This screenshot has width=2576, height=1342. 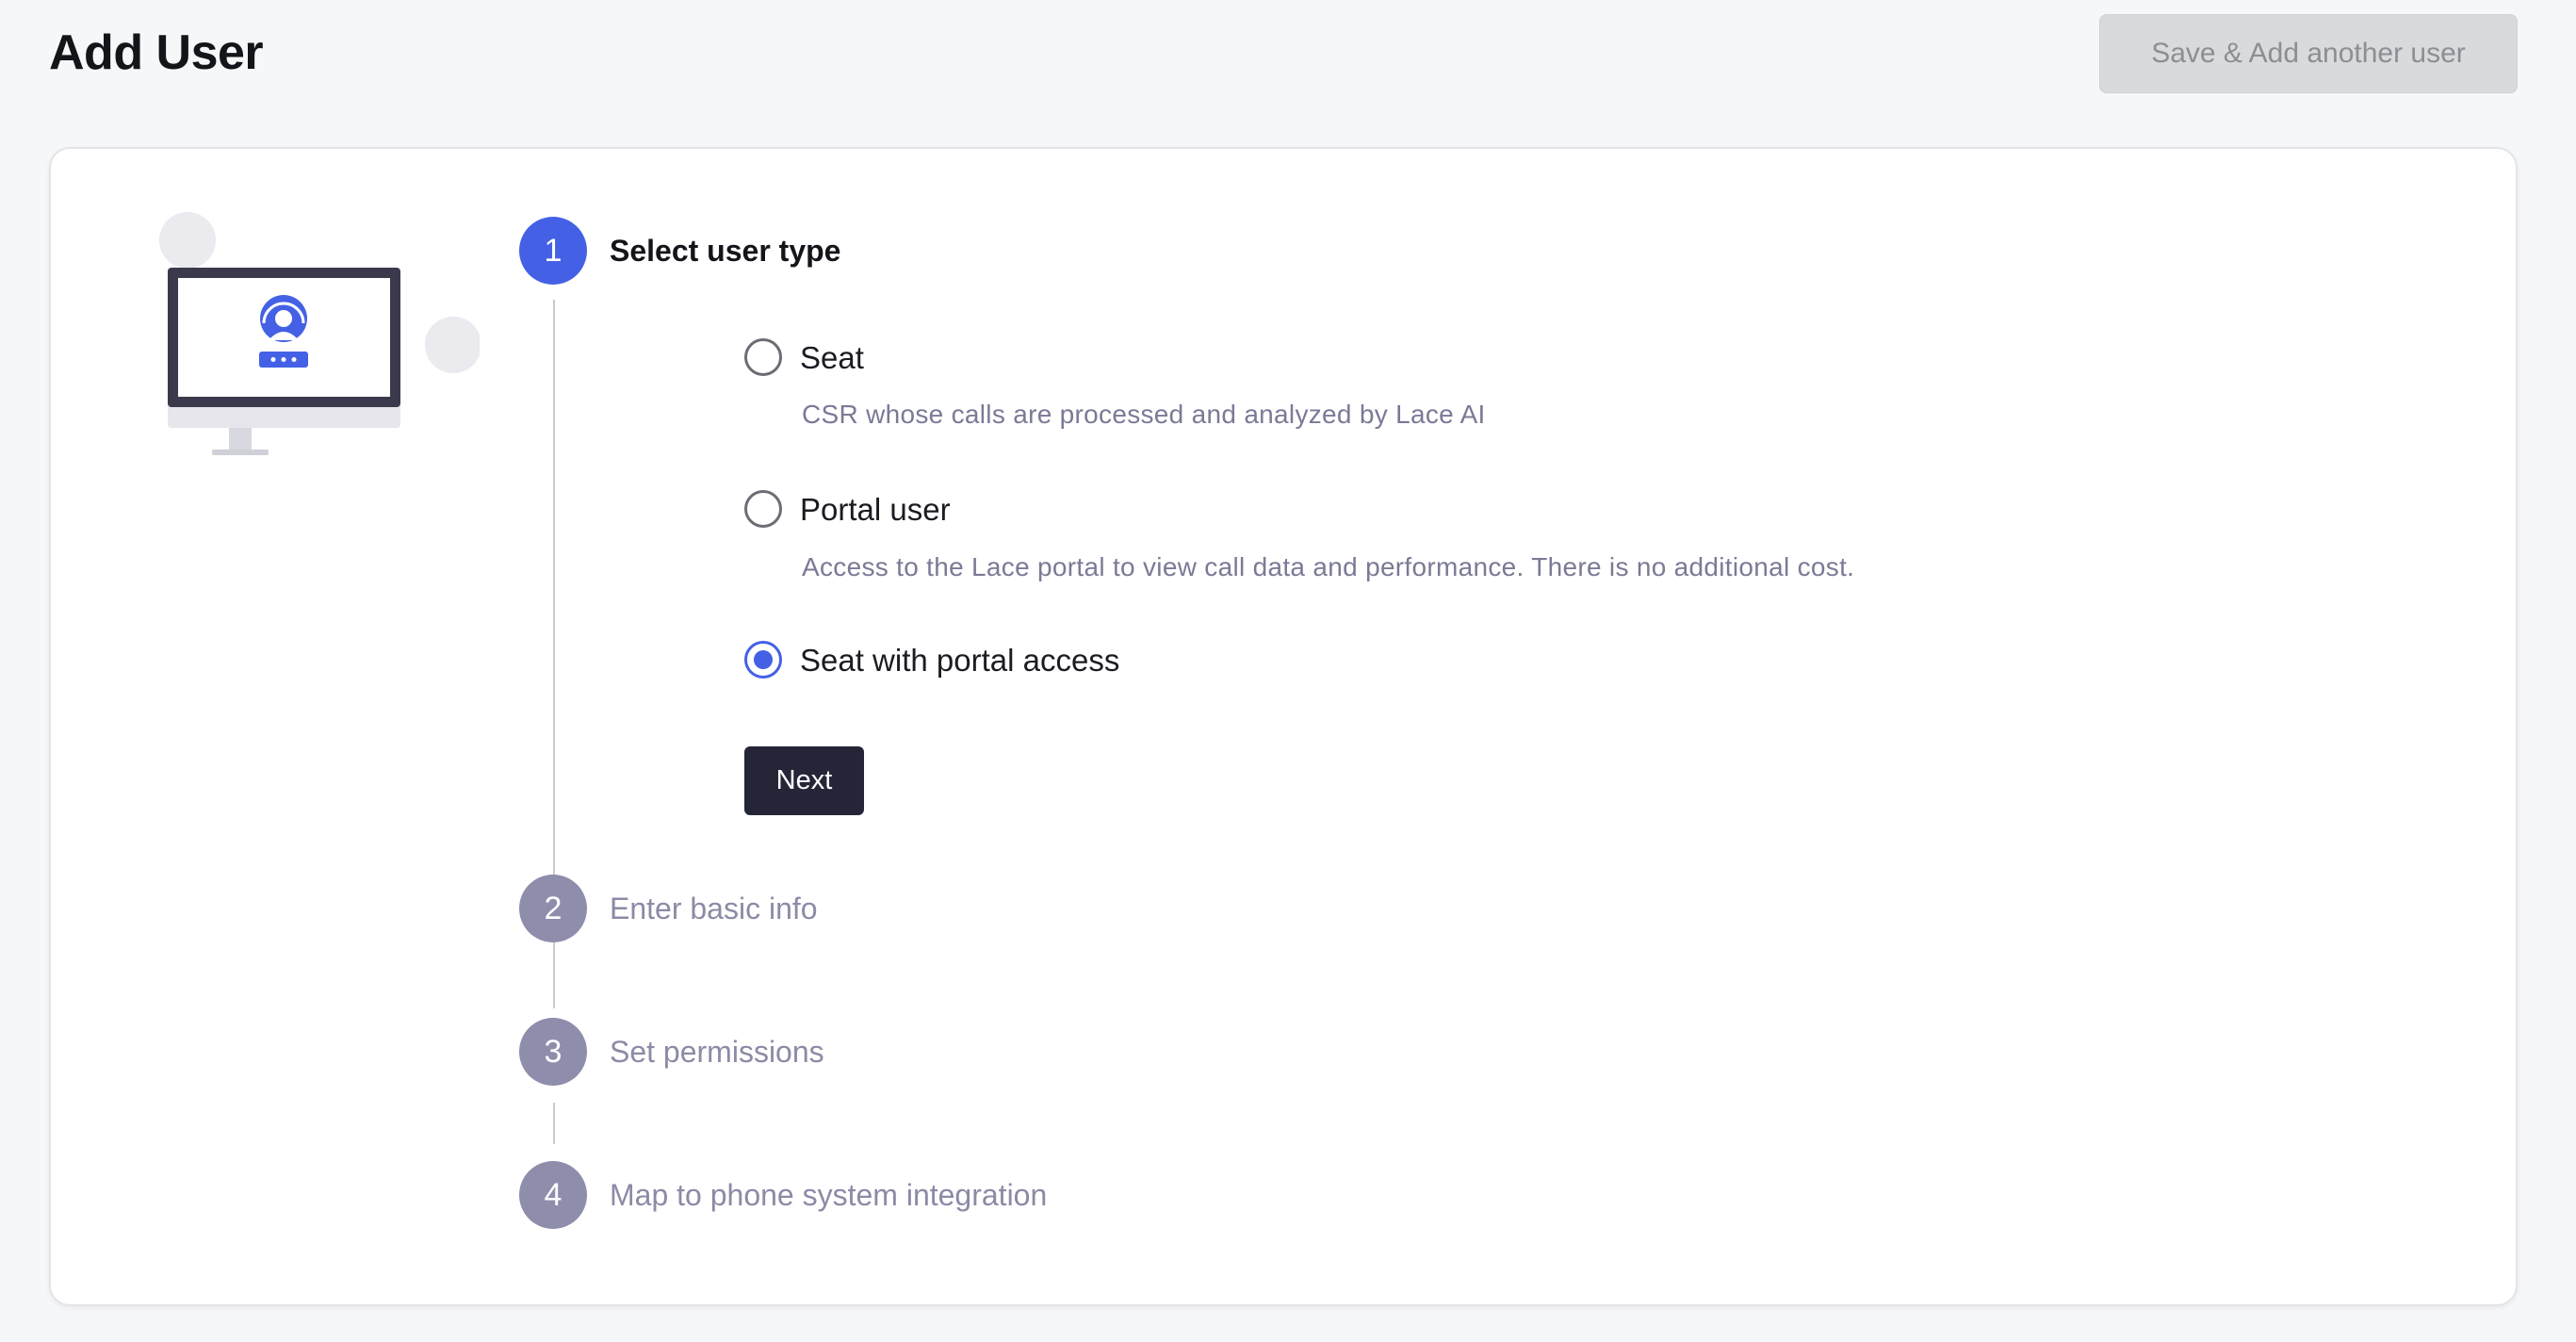 I want to click on portal-user-label: Portal user, so click(x=875, y=510).